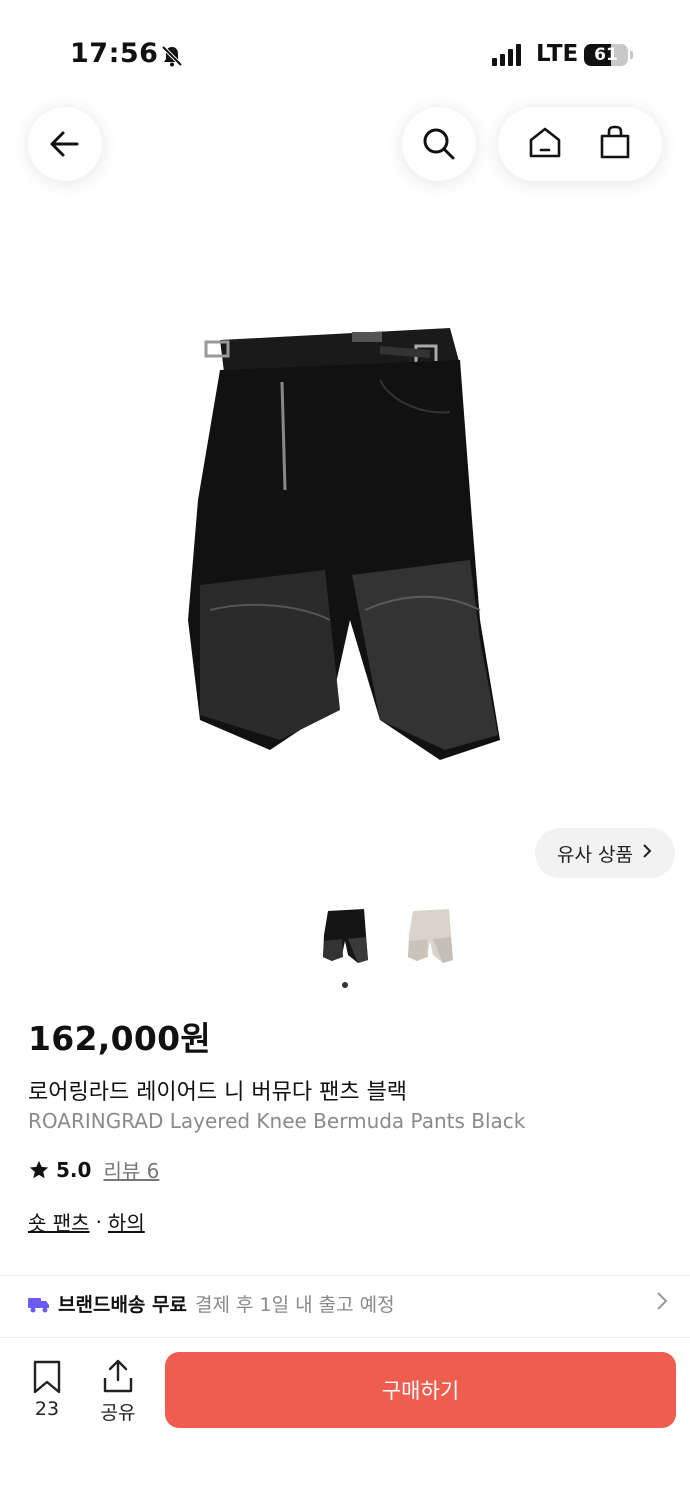 This screenshot has width=690, height=1500. What do you see at coordinates (122, 1305) in the screenshot?
I see `delivery-label: 브랜드배송 무료` at bounding box center [122, 1305].